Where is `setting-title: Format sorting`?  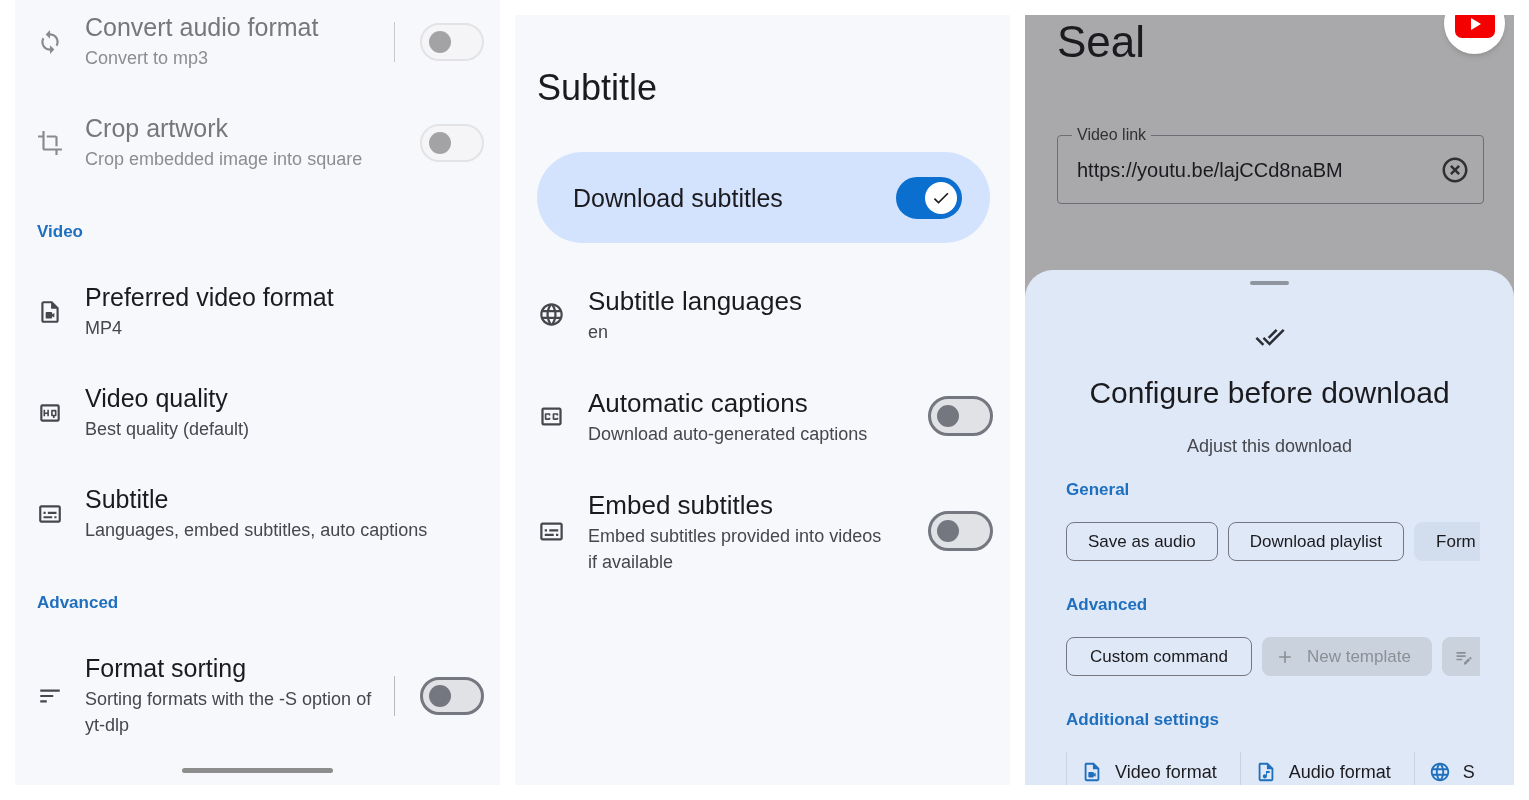 setting-title: Format sorting is located at coordinates (166, 668).